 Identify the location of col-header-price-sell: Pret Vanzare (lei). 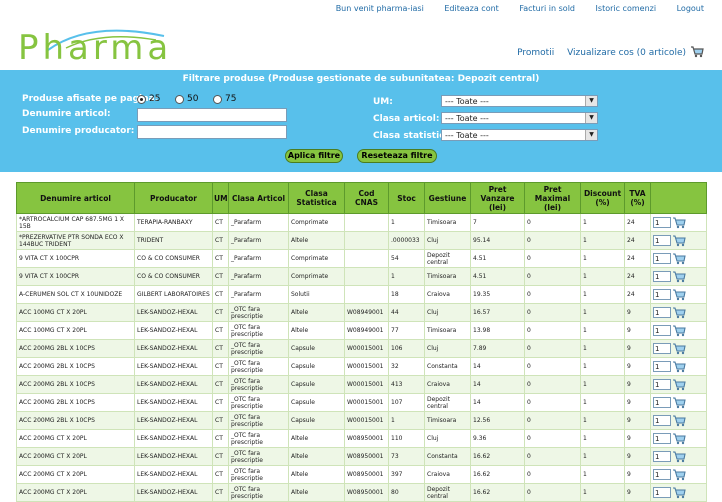
(497, 198).